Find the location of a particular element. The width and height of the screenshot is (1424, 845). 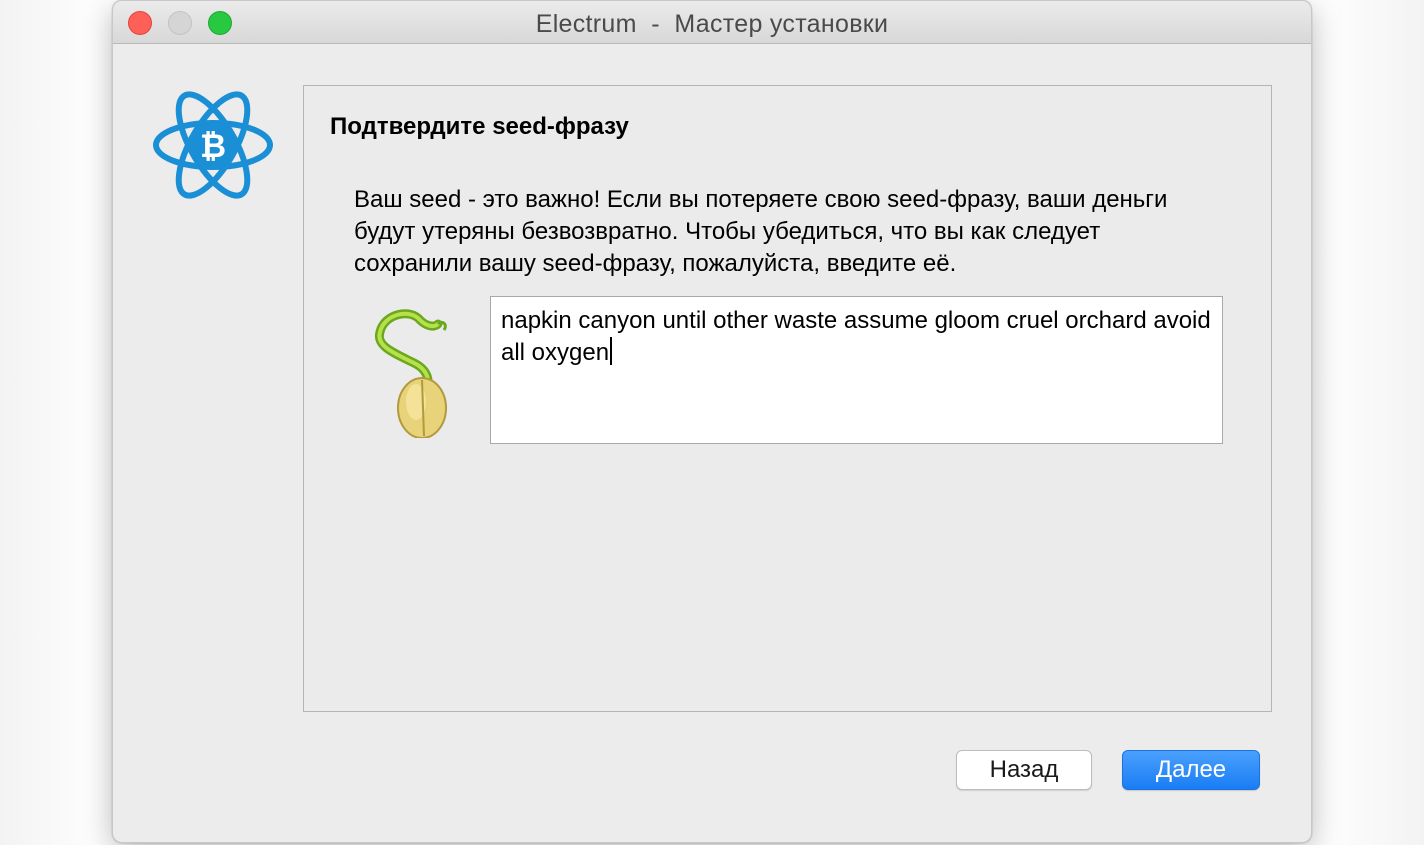

window-title: Electrum - Мастер установки is located at coordinates (712, 24).